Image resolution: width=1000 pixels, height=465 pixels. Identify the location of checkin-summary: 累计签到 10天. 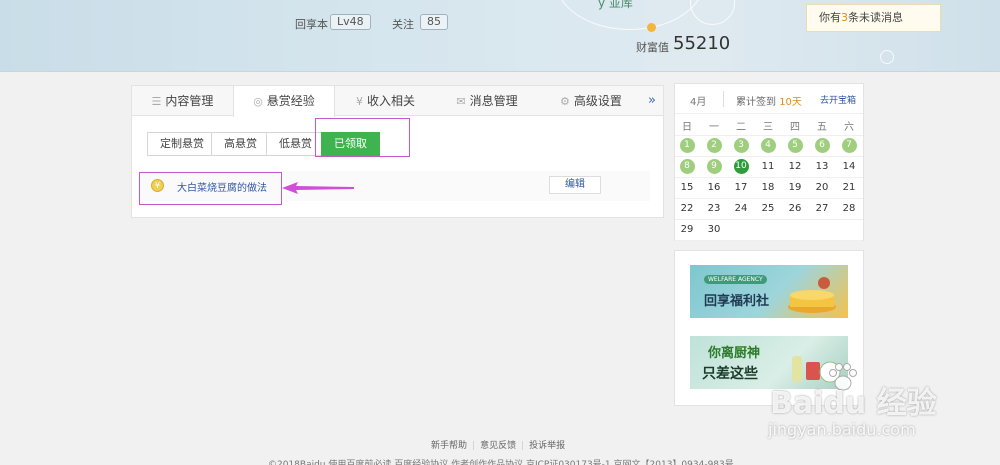
(769, 100).